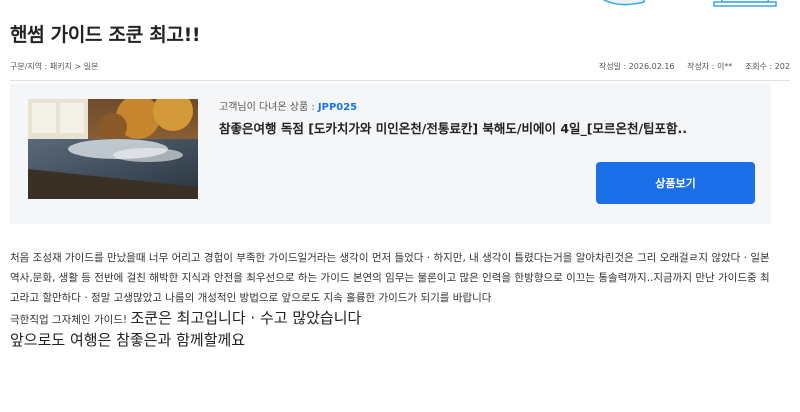  I want to click on post-views: 조회수 : 202, so click(767, 66).